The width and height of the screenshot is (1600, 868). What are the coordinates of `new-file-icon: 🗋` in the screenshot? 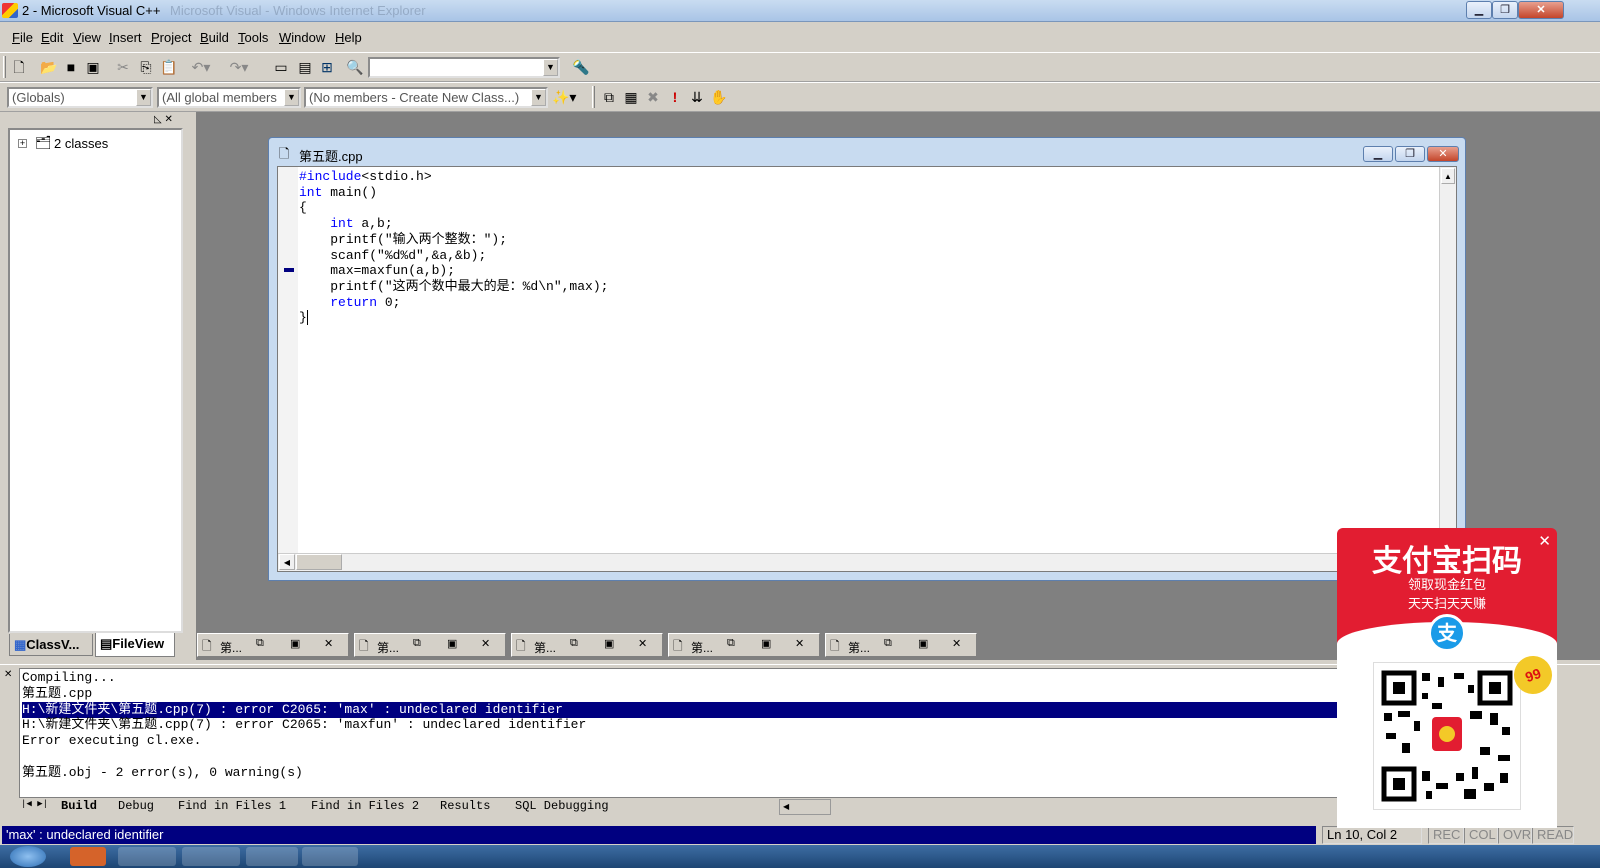 It's located at (19, 67).